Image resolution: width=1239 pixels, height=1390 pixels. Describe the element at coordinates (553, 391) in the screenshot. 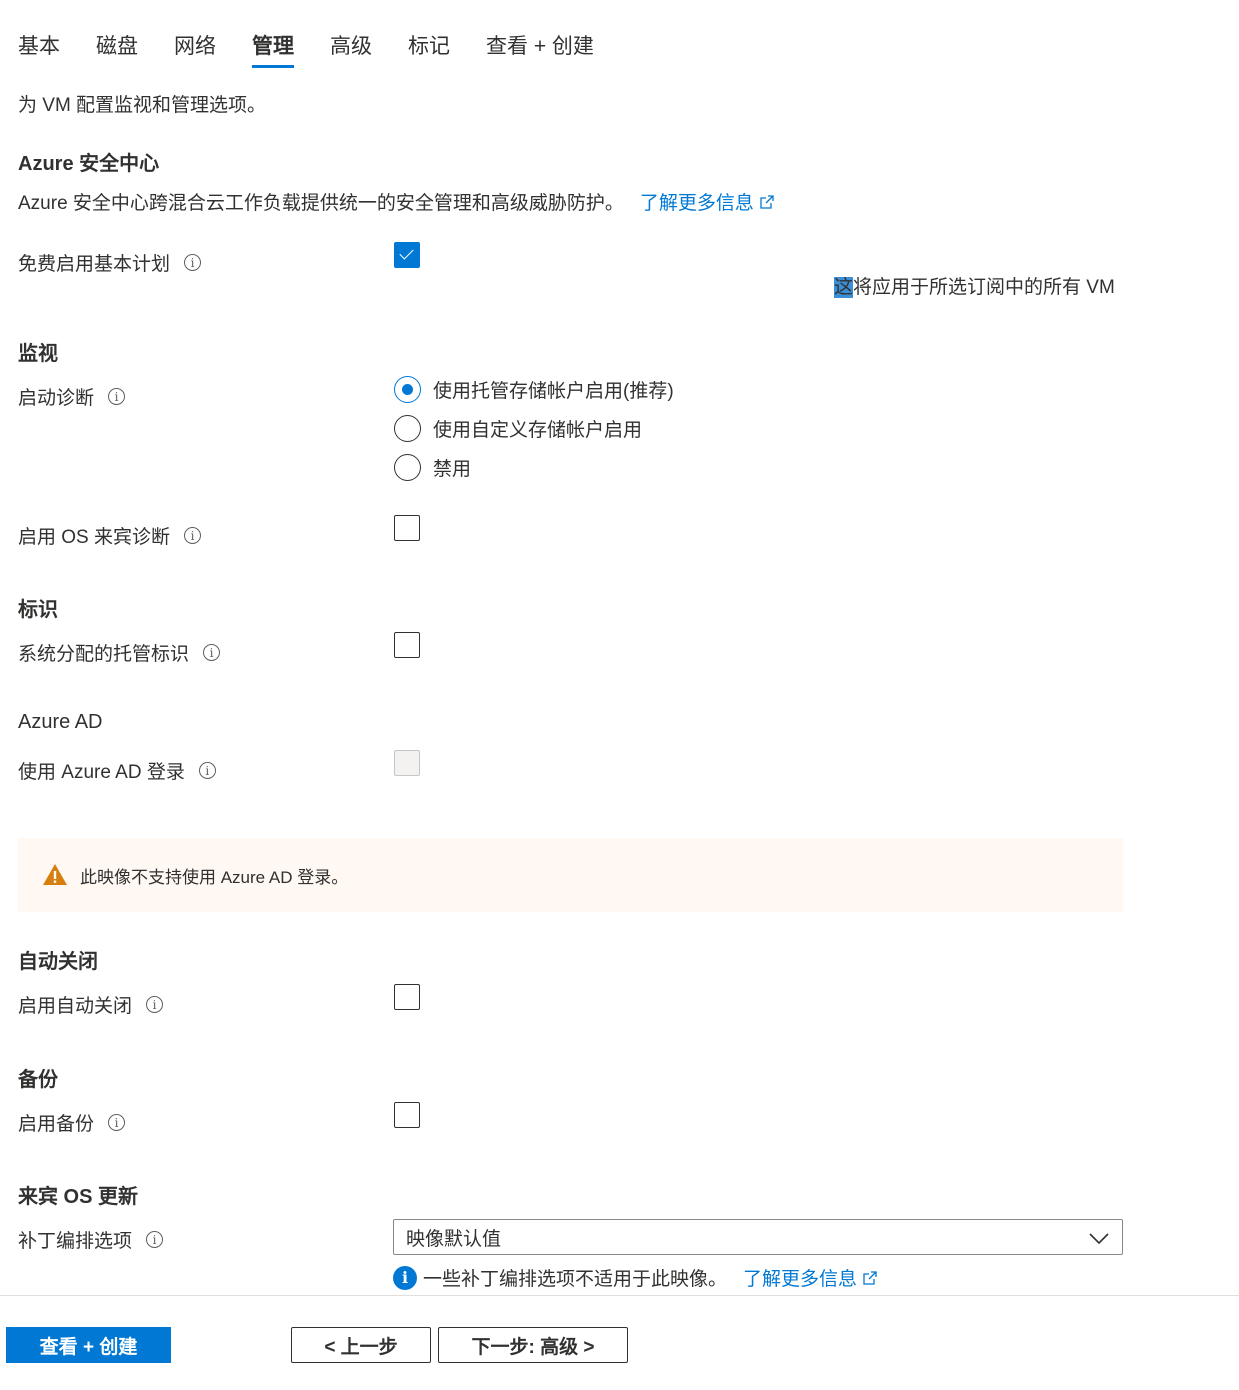

I see `radio-label: 使用托管存储帐户启用(推荐)` at that location.